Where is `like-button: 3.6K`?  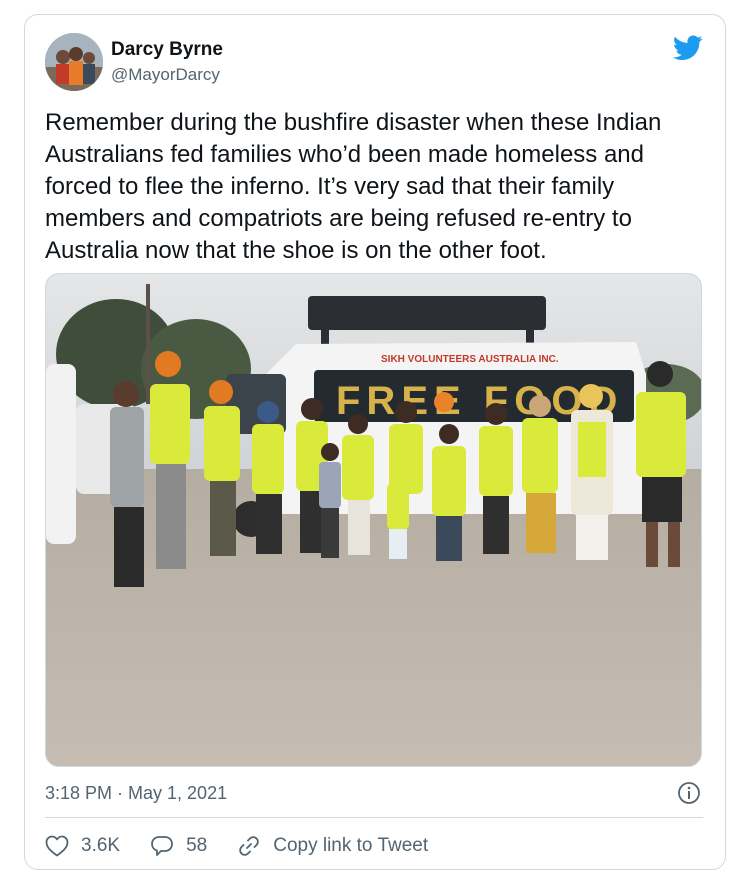
like-button: 3.6K is located at coordinates (82, 846).